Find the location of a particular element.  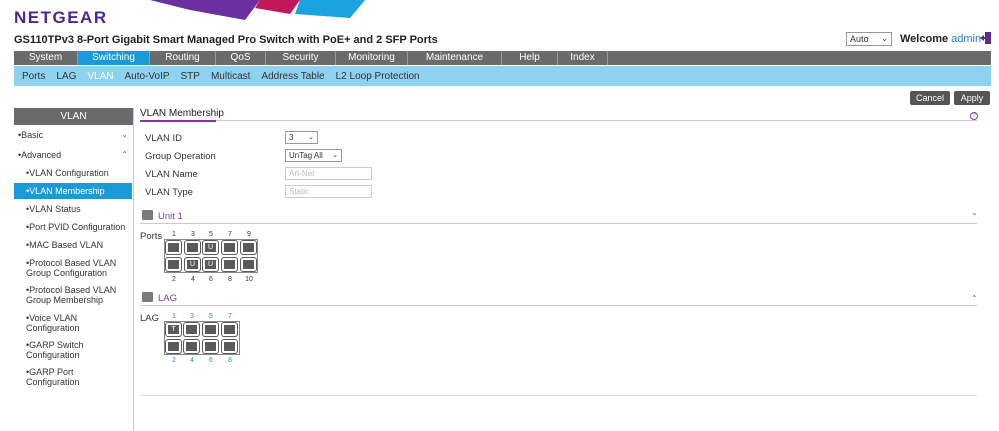

sidebar-item-mac-based-vlan: •MAC Based VLAN is located at coordinates (73, 245).